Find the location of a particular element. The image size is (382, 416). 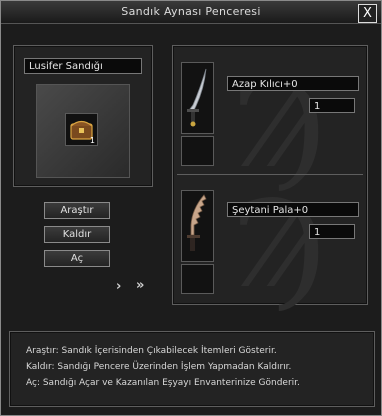

next-arrow-icon: › is located at coordinates (118, 286).